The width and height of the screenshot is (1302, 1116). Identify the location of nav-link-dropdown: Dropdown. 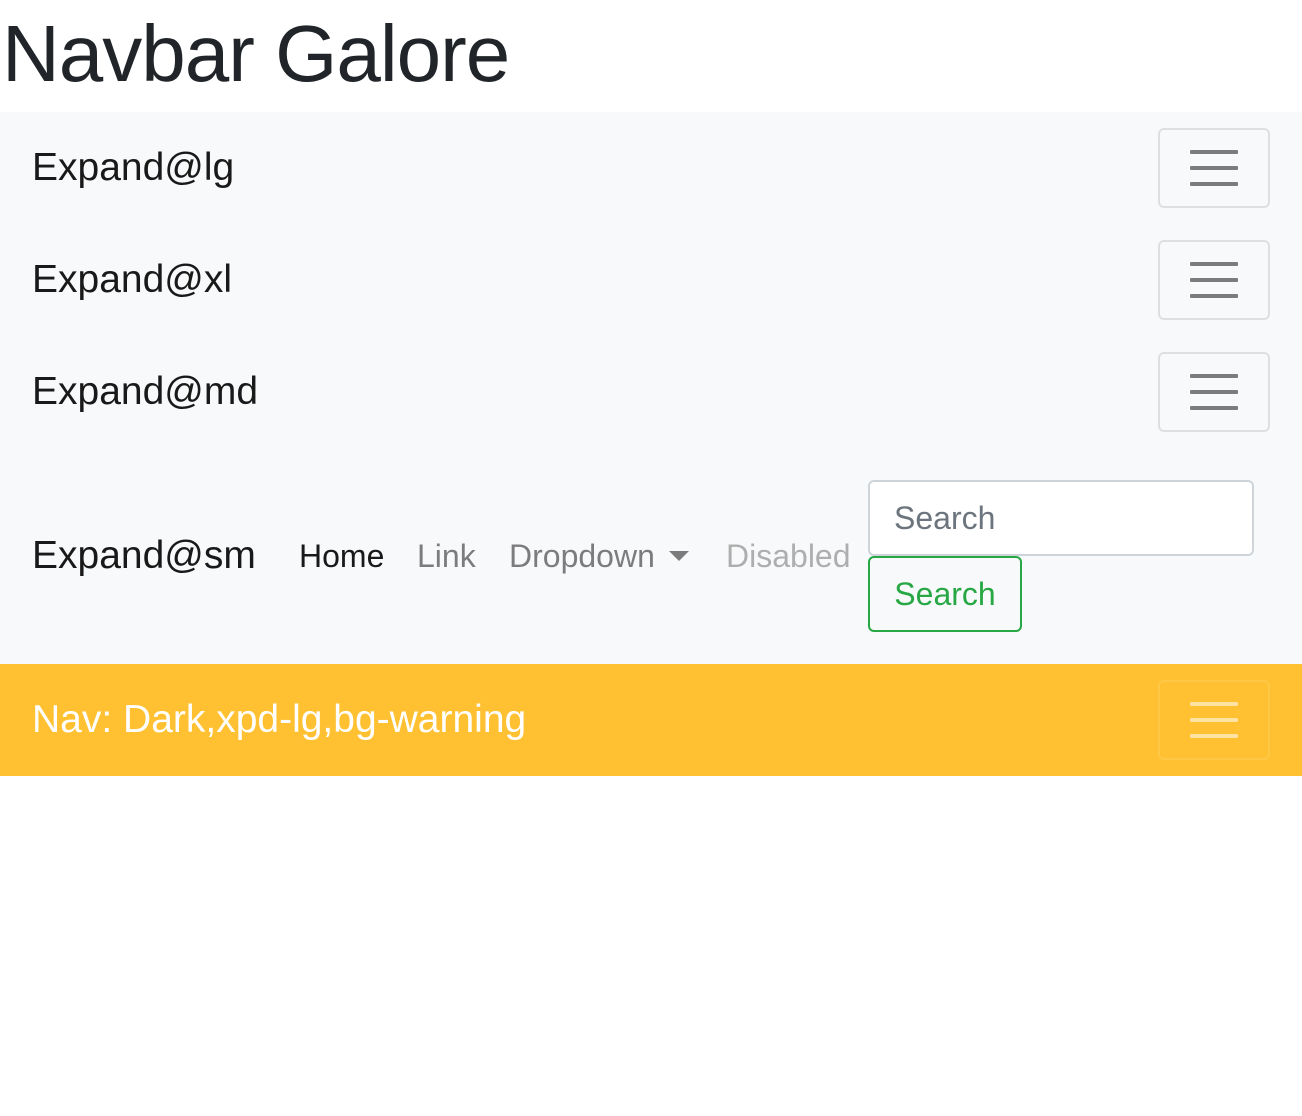
(599, 556).